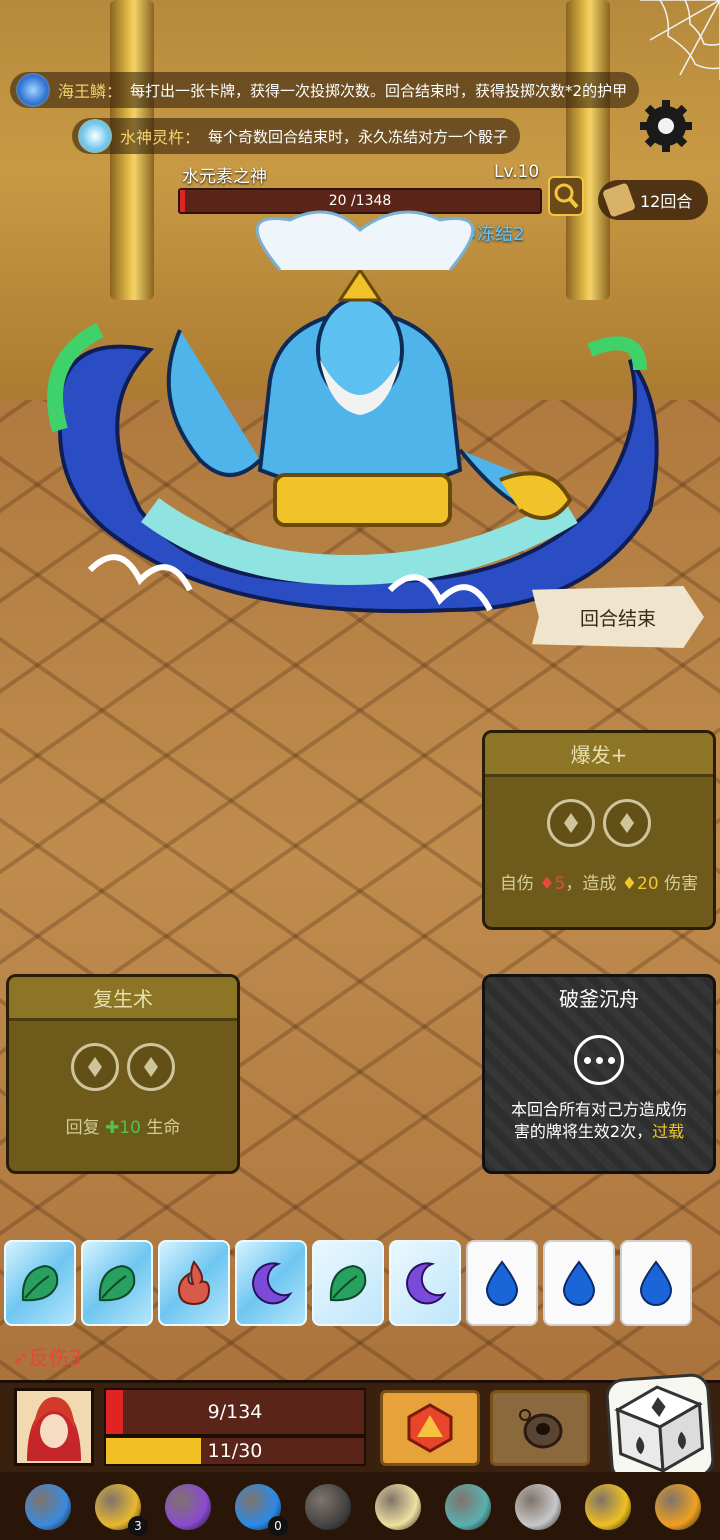  I want to click on more-dots-icon, so click(599, 1060).